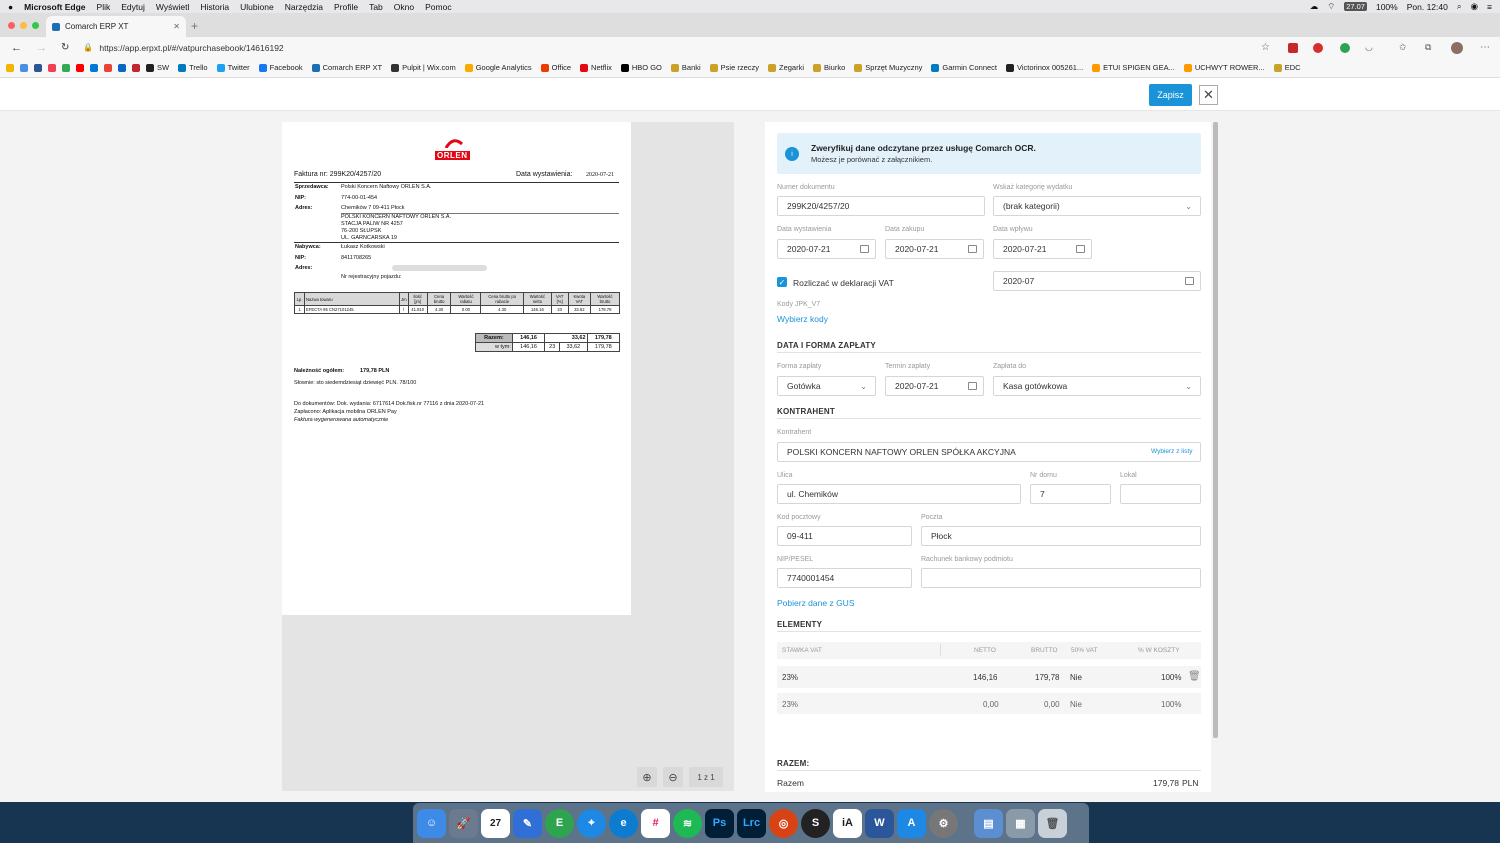 The height and width of the screenshot is (843, 1500). I want to click on close-tab-icon: ✕, so click(176, 26).